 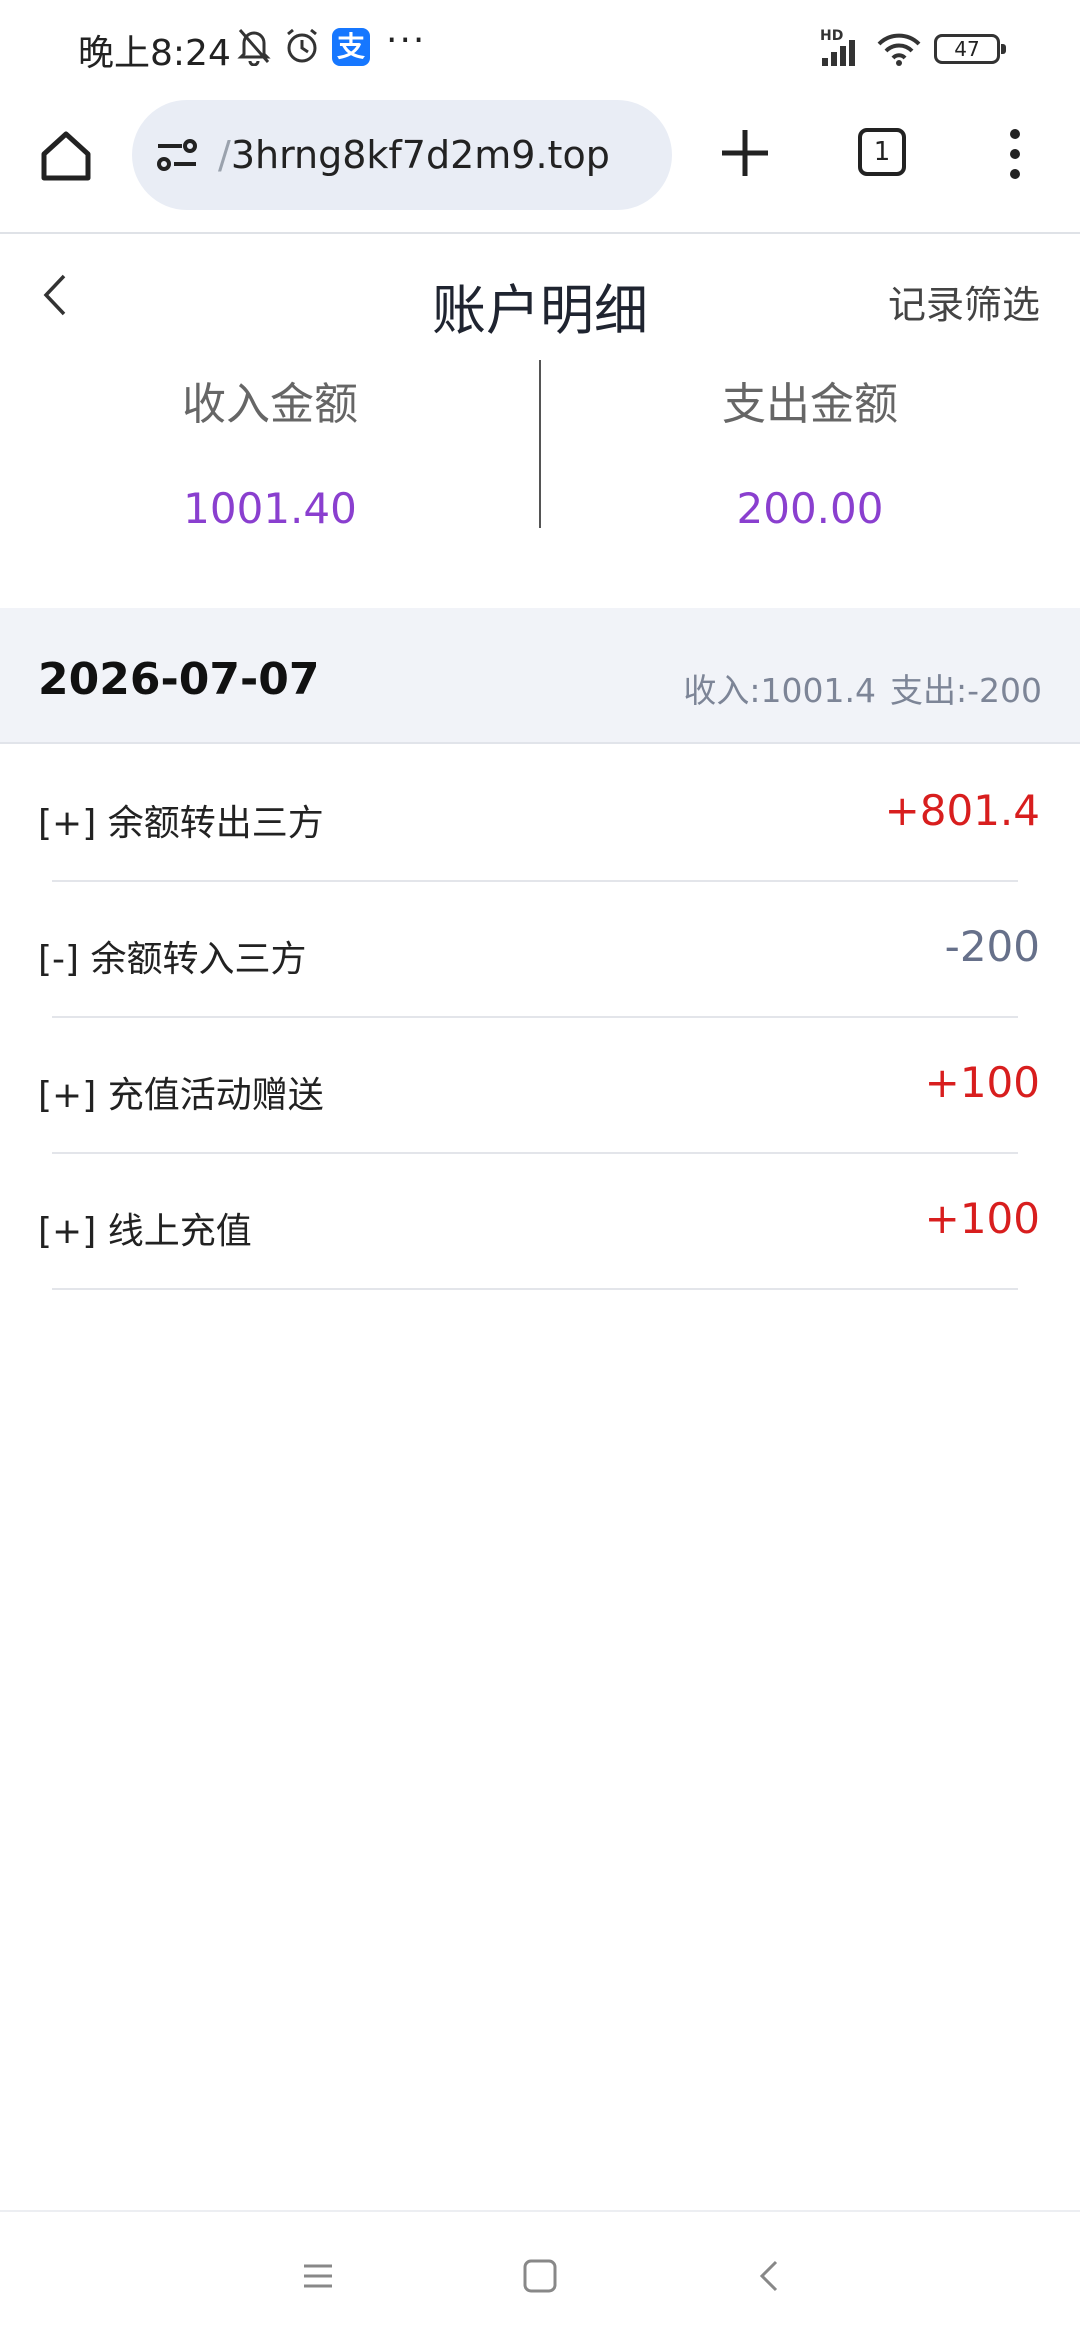 I want to click on site-settings-icon, so click(x=177, y=155).